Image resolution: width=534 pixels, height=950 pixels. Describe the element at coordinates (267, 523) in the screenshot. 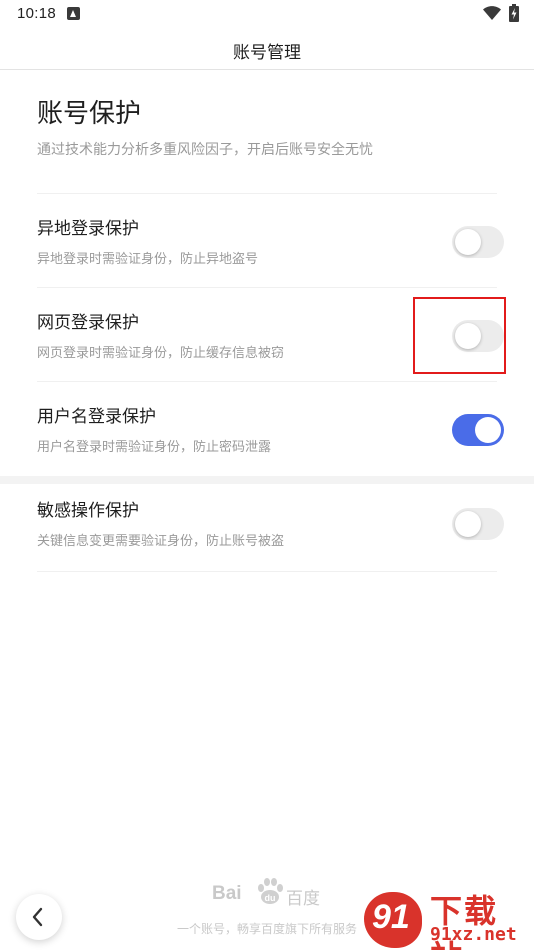

I see `setting-row-sensitive-operation: 敏感操作保护 关键信息变更需要验证身份，防止账号被盗` at that location.